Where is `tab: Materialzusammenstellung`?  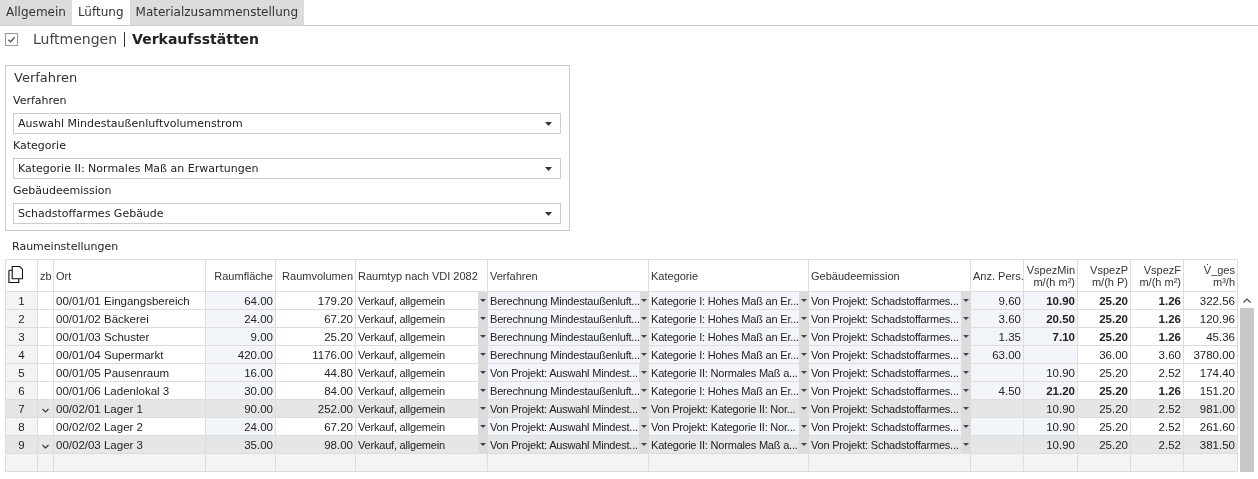 tab: Materialzusammenstellung is located at coordinates (216, 12).